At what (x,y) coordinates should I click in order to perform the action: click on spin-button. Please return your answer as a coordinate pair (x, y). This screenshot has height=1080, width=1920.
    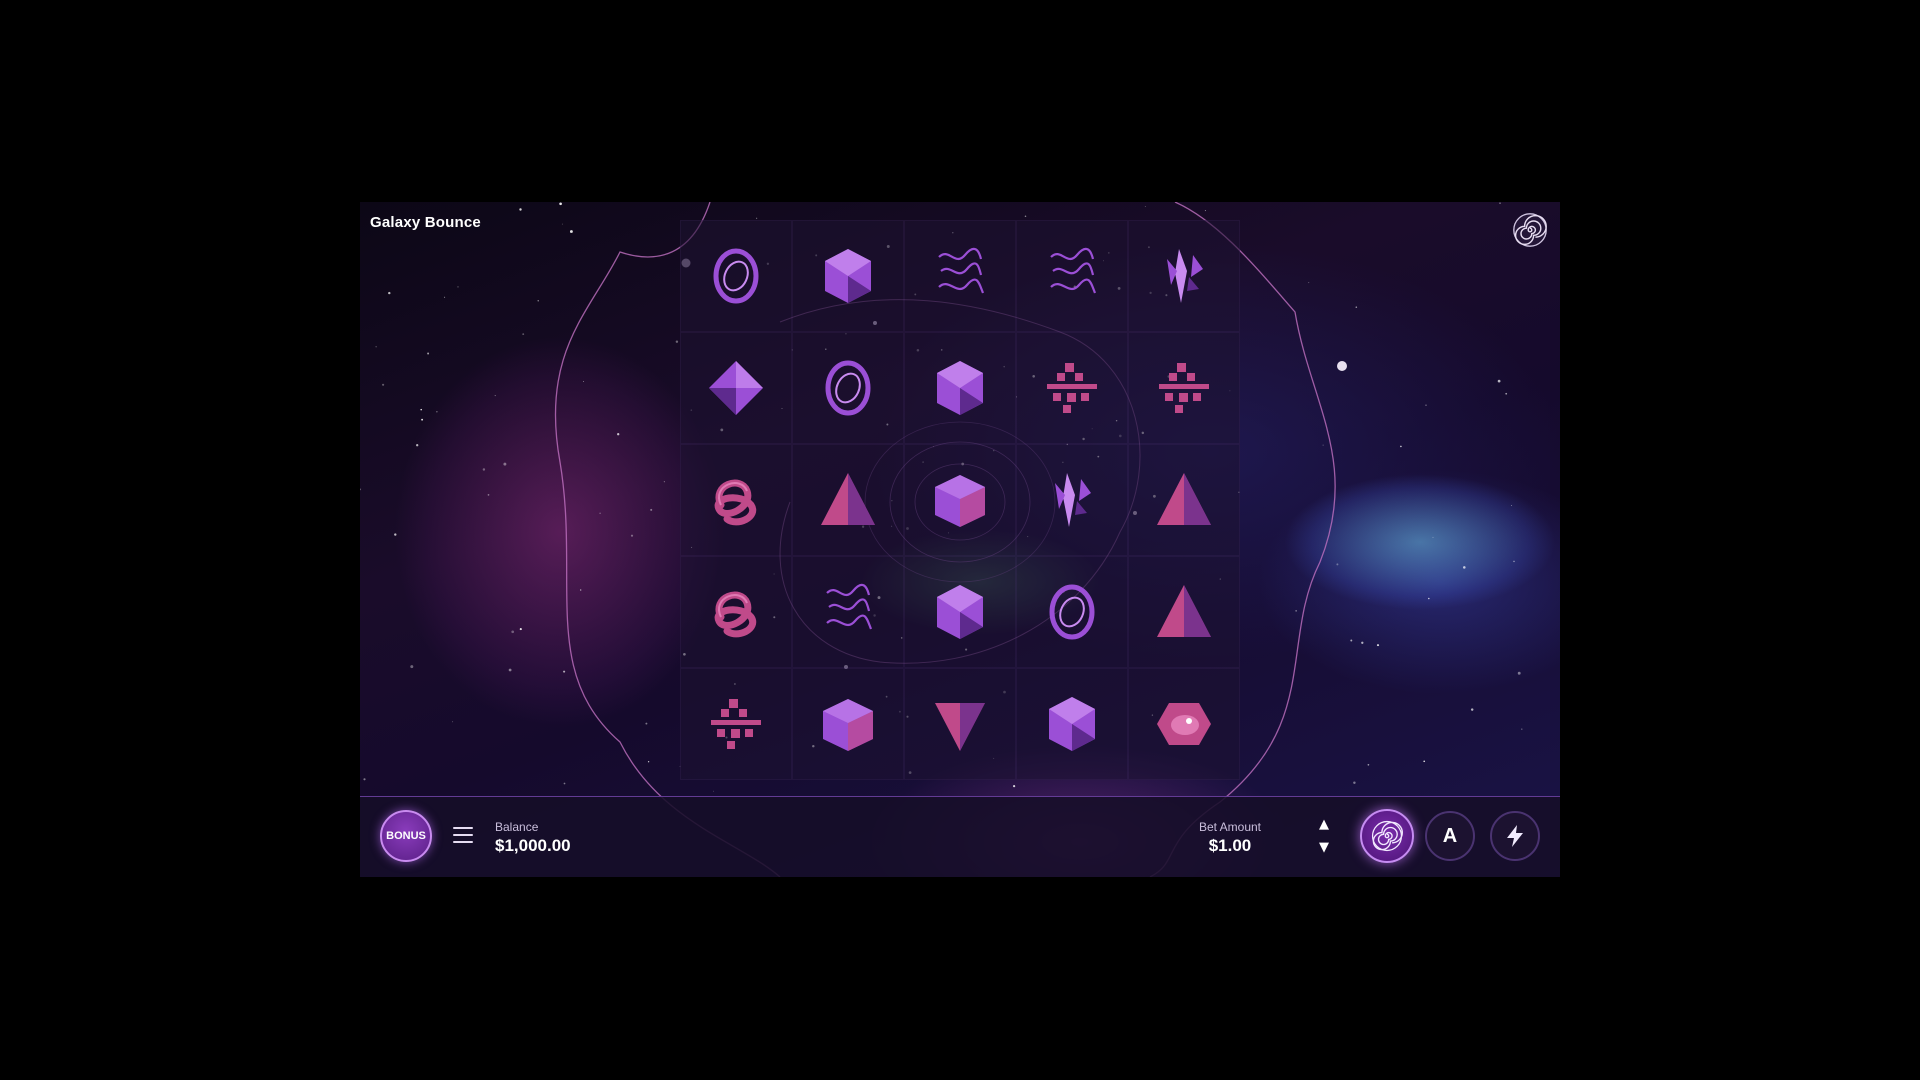
    Looking at the image, I should click on (1387, 836).